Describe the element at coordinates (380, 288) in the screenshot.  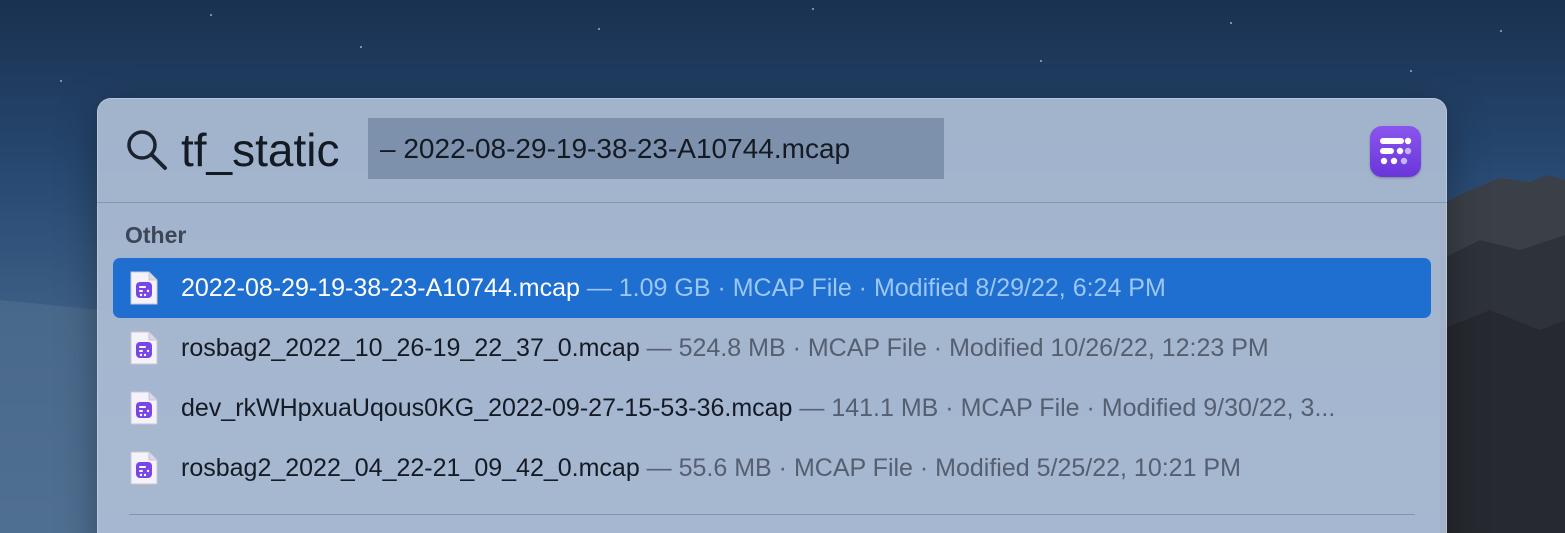
I see `result-filename: 2022-08-29-19-38-23-A10744.mcap` at that location.